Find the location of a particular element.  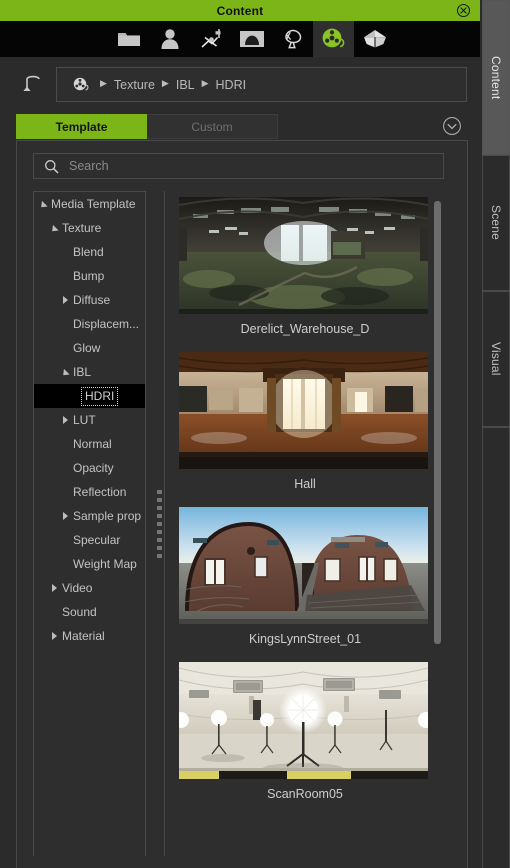

search-input is located at coordinates (256, 166).